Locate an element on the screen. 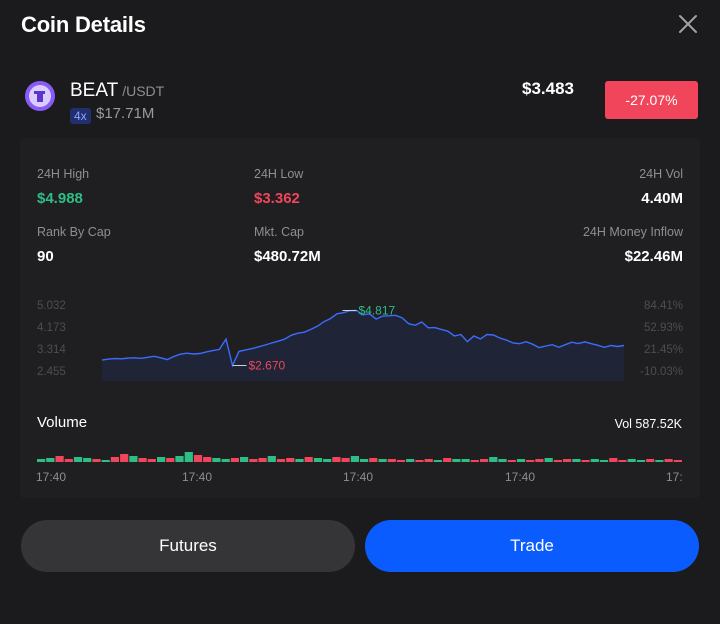  futures-button: Futures is located at coordinates (188, 546).